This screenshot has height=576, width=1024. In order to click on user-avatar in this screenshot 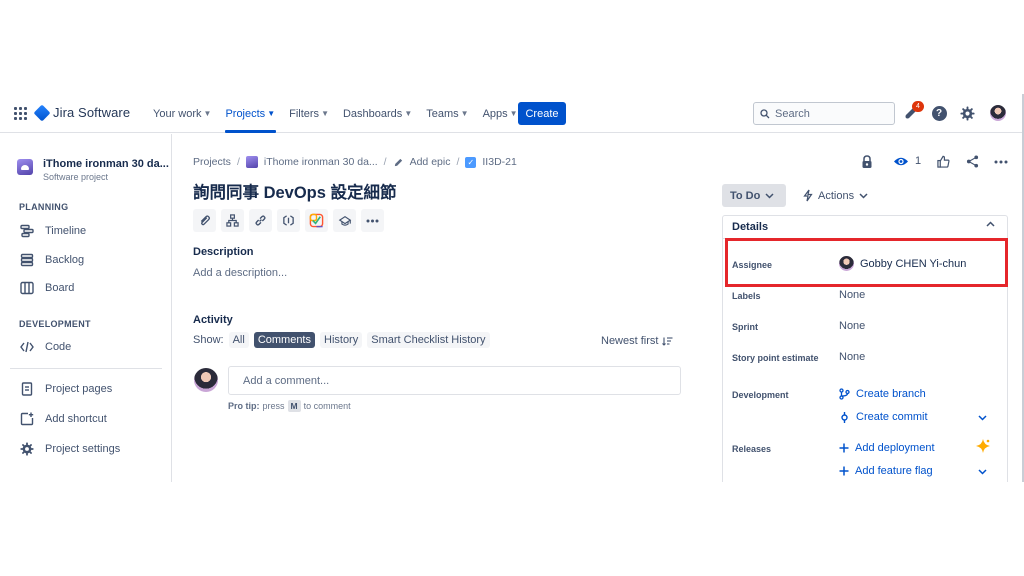, I will do `click(998, 113)`.